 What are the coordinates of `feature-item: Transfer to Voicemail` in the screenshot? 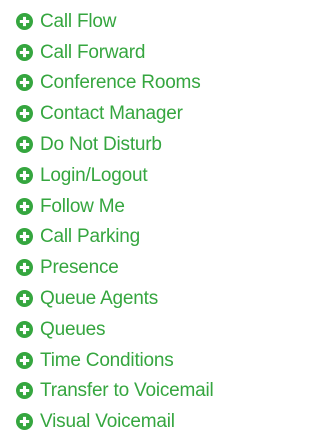 It's located at (115, 391).